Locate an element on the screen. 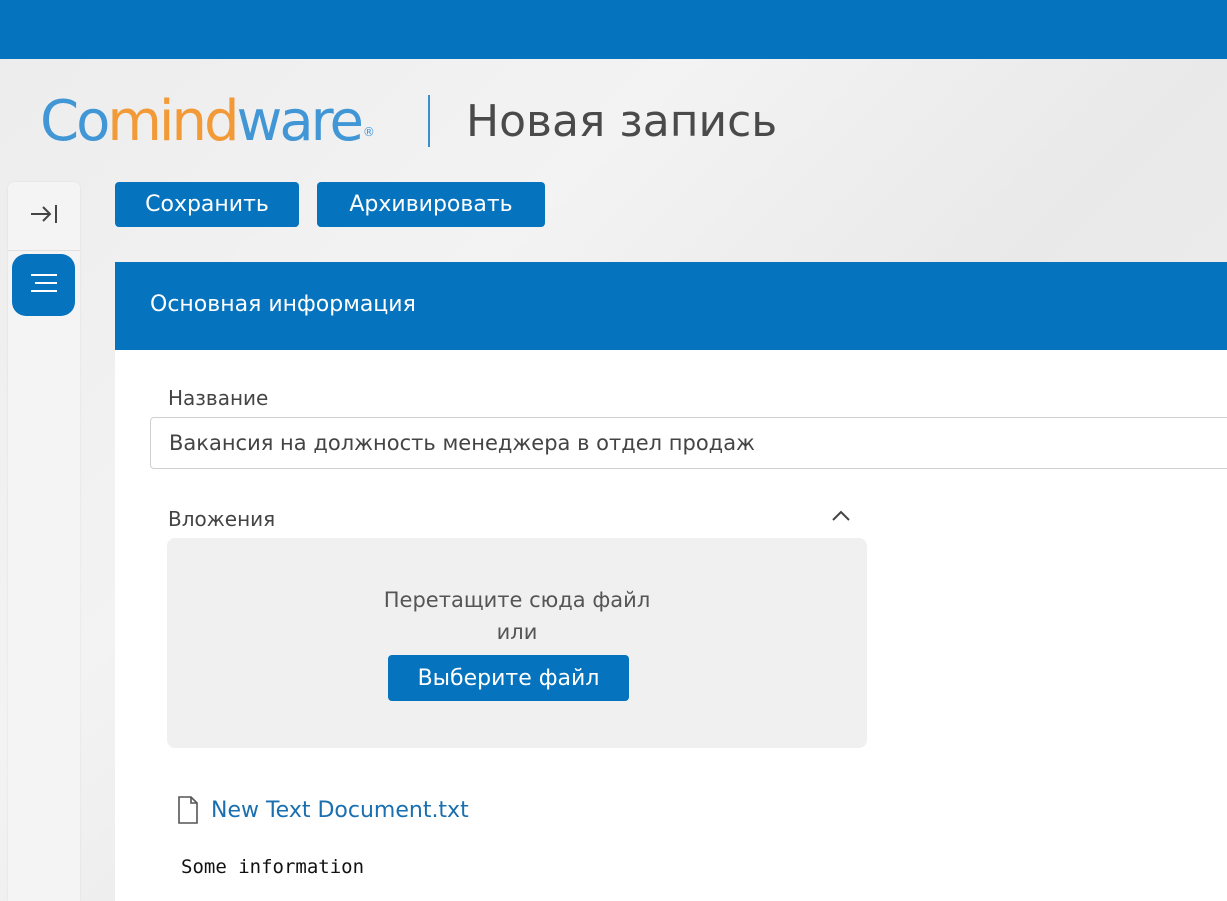 This screenshot has width=1227, height=901. page-title: Новая запись is located at coordinates (622, 121).